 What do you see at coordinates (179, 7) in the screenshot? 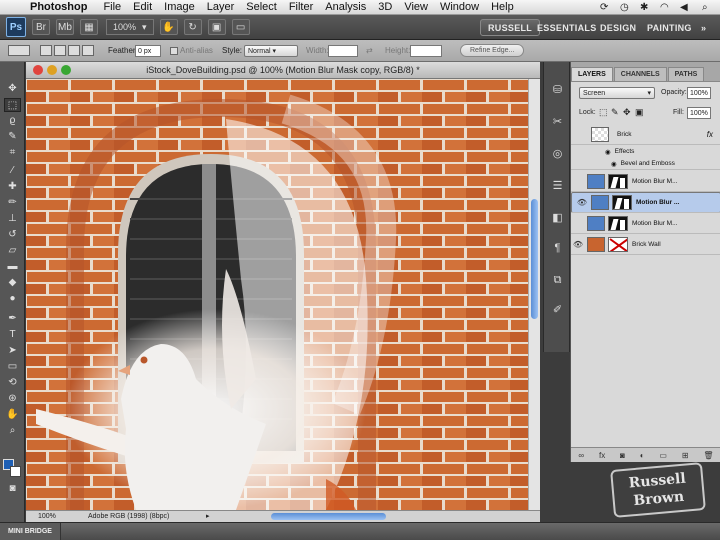
I see `menu-image: Image` at bounding box center [179, 7].